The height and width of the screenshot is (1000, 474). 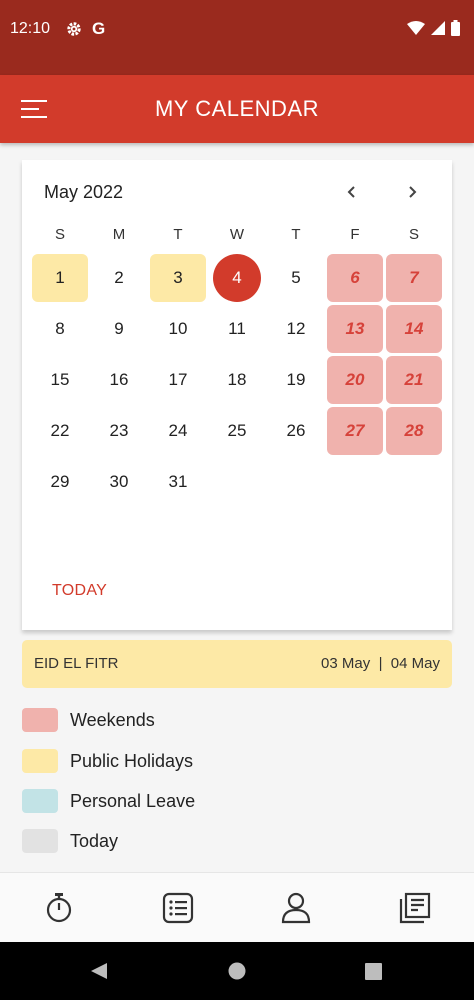 What do you see at coordinates (296, 278) in the screenshot?
I see `calendar-day: 5` at bounding box center [296, 278].